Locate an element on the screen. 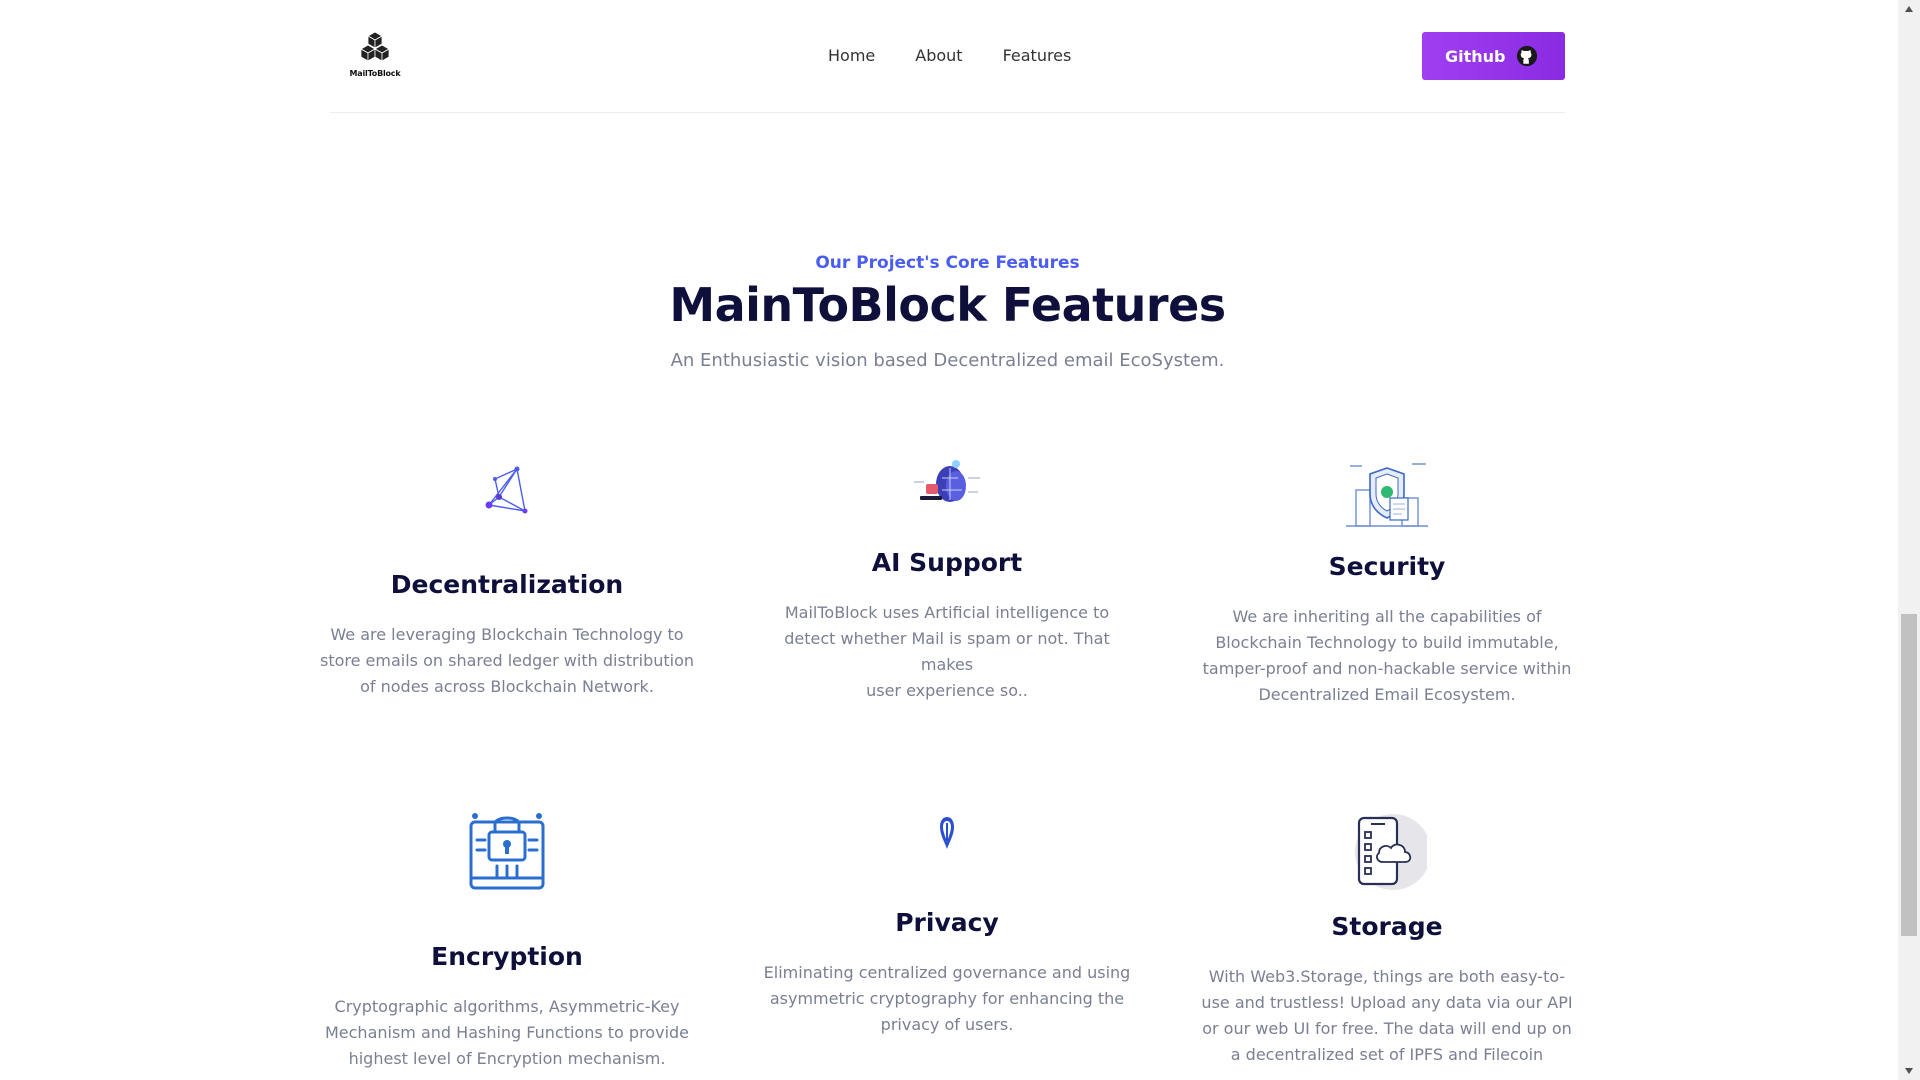 The image size is (1920, 1080). ai-brain-icon is located at coordinates (947, 481).